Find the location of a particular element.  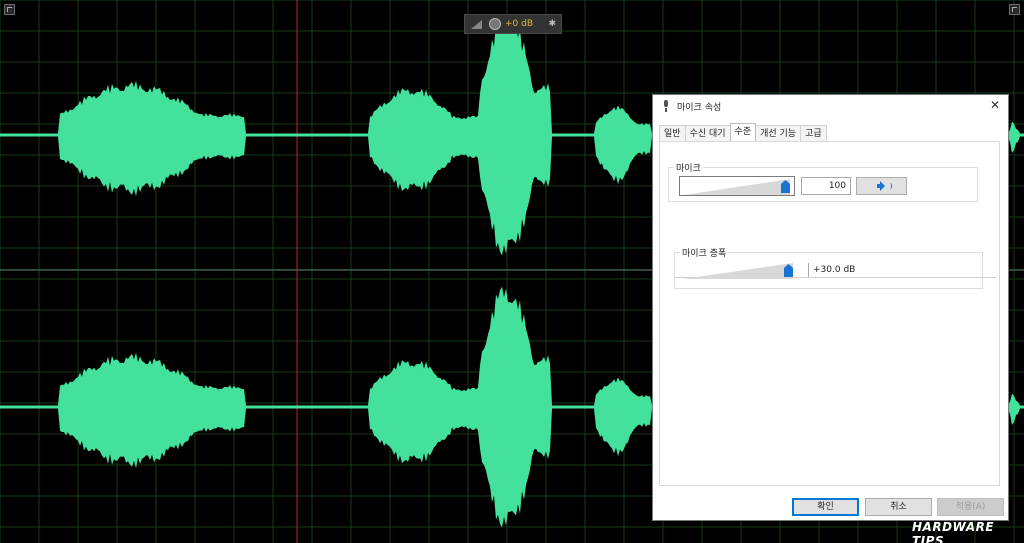

mic-level-slider is located at coordinates (737, 186).